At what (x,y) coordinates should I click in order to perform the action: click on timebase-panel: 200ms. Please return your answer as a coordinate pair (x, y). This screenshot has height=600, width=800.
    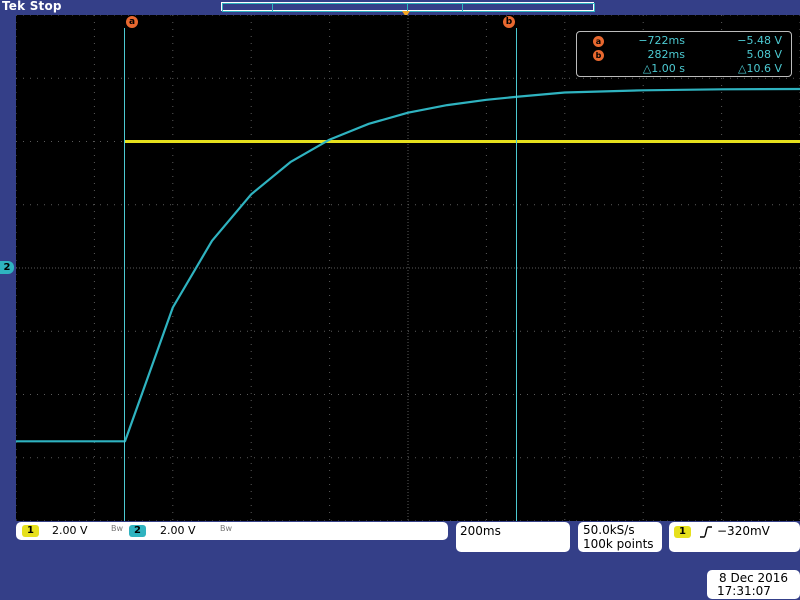
    Looking at the image, I should click on (513, 537).